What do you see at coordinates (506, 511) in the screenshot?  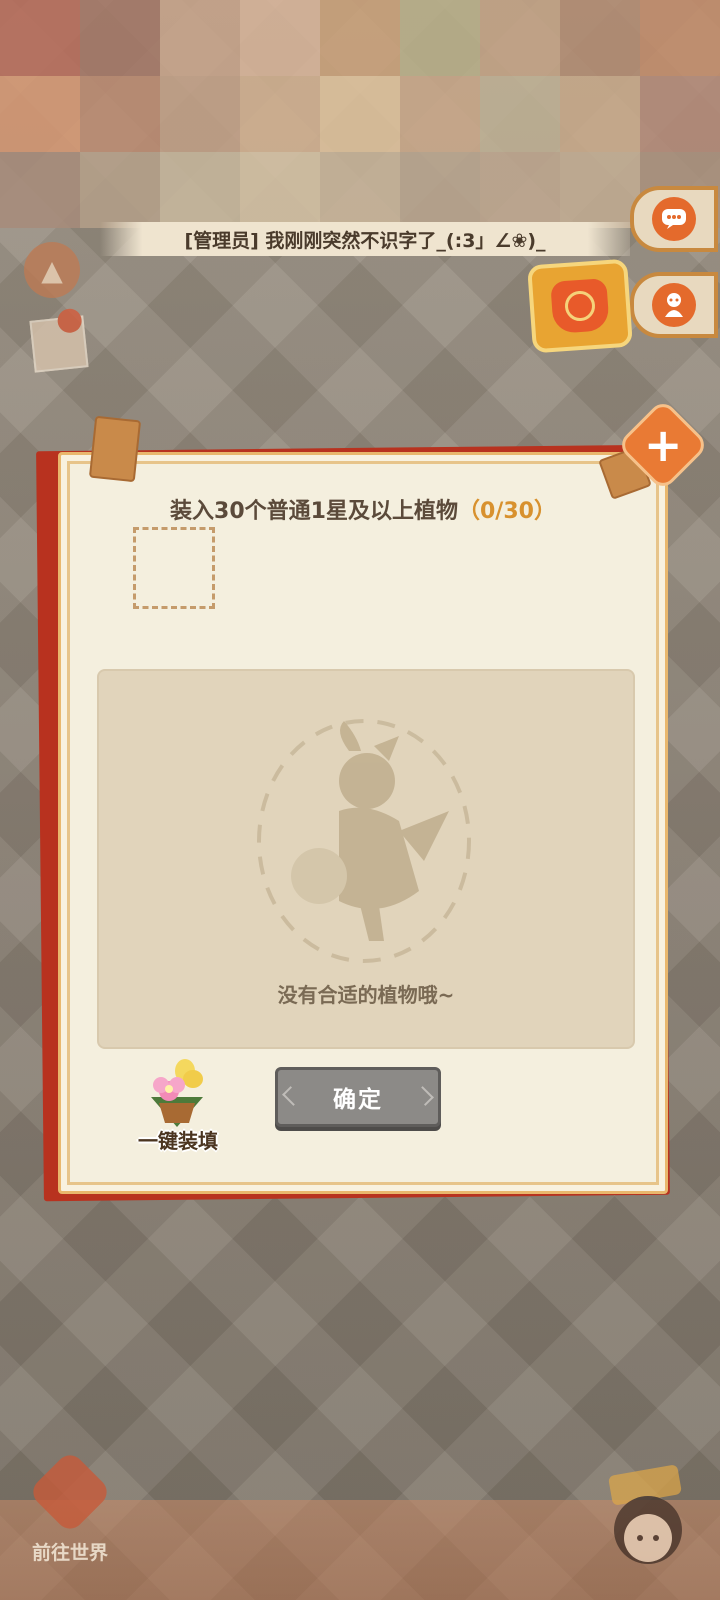 I see `title-count: （0/30）` at bounding box center [506, 511].